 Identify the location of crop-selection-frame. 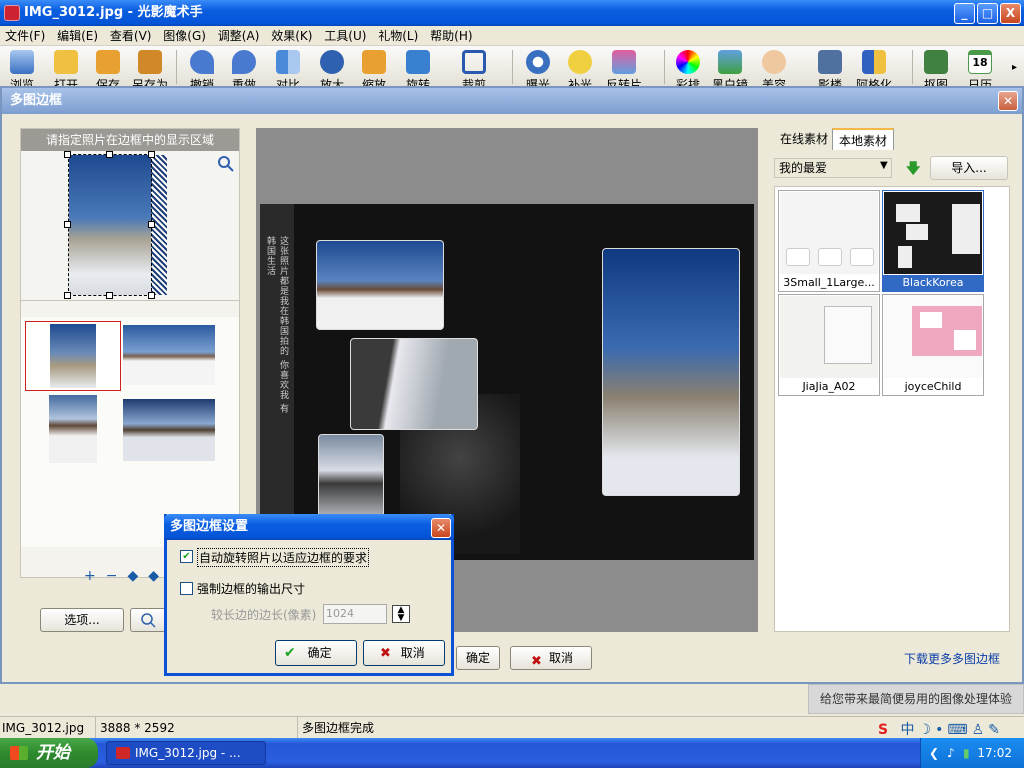
(110, 225).